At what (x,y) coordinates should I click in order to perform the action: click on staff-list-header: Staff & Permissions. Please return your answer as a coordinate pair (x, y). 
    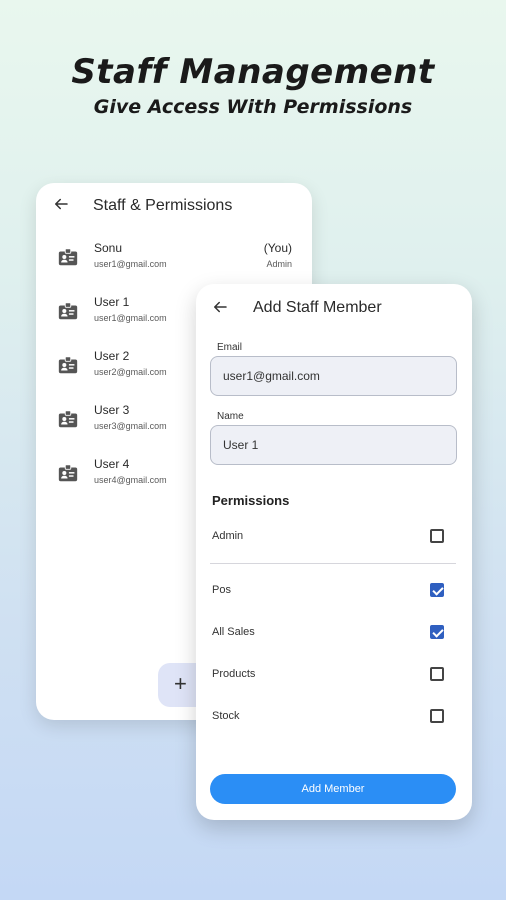
    Looking at the image, I should click on (174, 206).